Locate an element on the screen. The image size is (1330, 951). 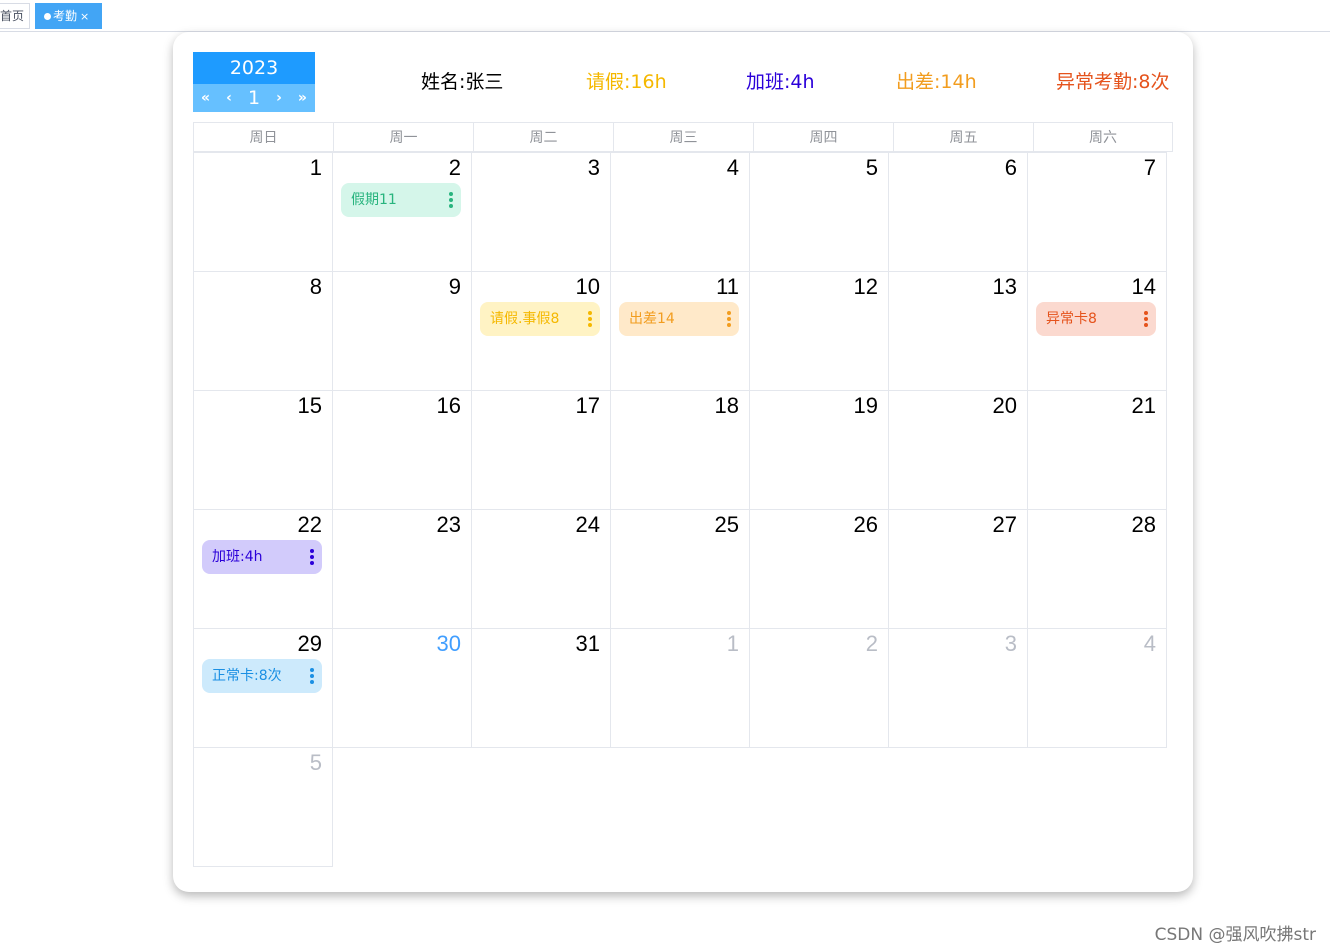
day-cell: 21 is located at coordinates (1097, 450).